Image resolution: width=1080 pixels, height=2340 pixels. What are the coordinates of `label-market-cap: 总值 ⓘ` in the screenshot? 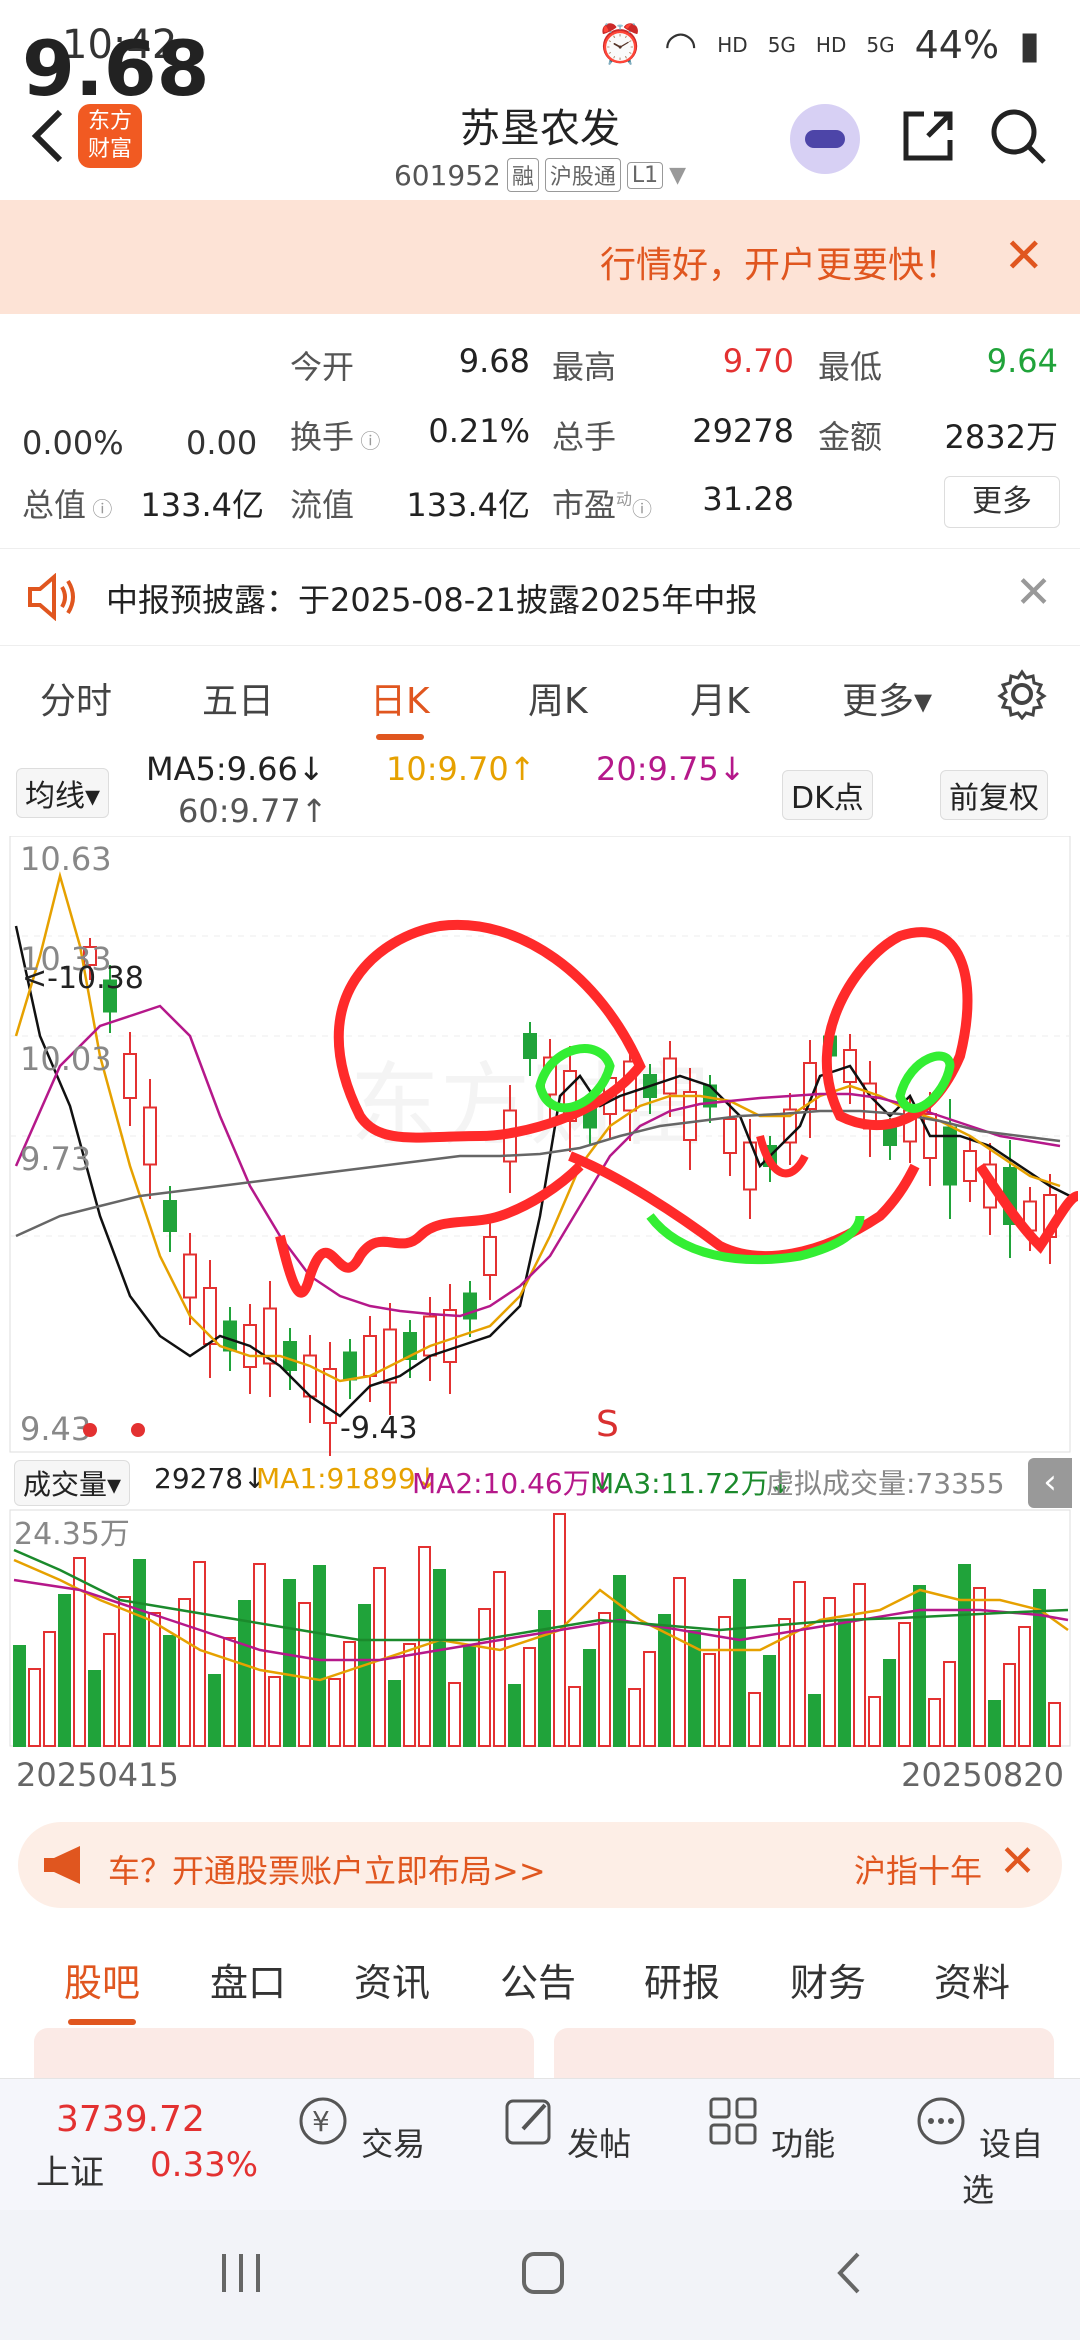 It's located at (67, 505).